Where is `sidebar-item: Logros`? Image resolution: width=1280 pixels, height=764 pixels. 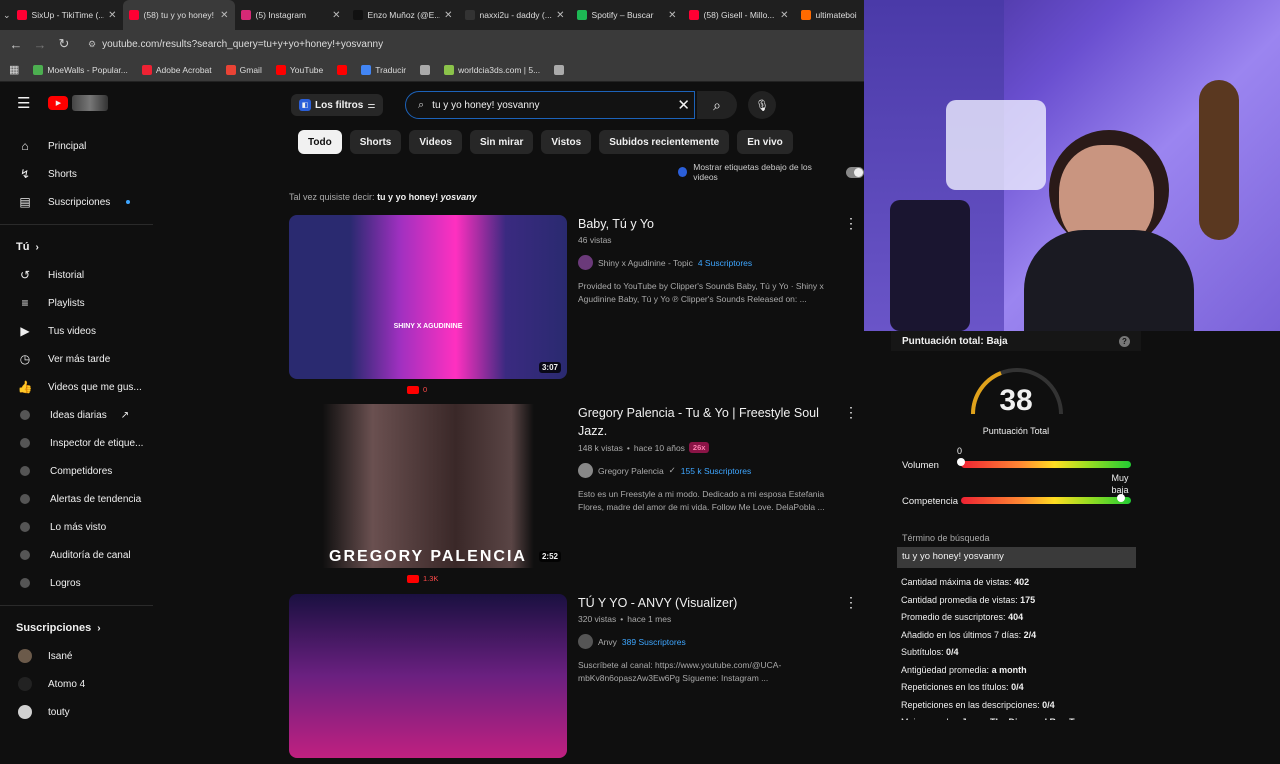
sidebar-item: Logros is located at coordinates (77, 583).